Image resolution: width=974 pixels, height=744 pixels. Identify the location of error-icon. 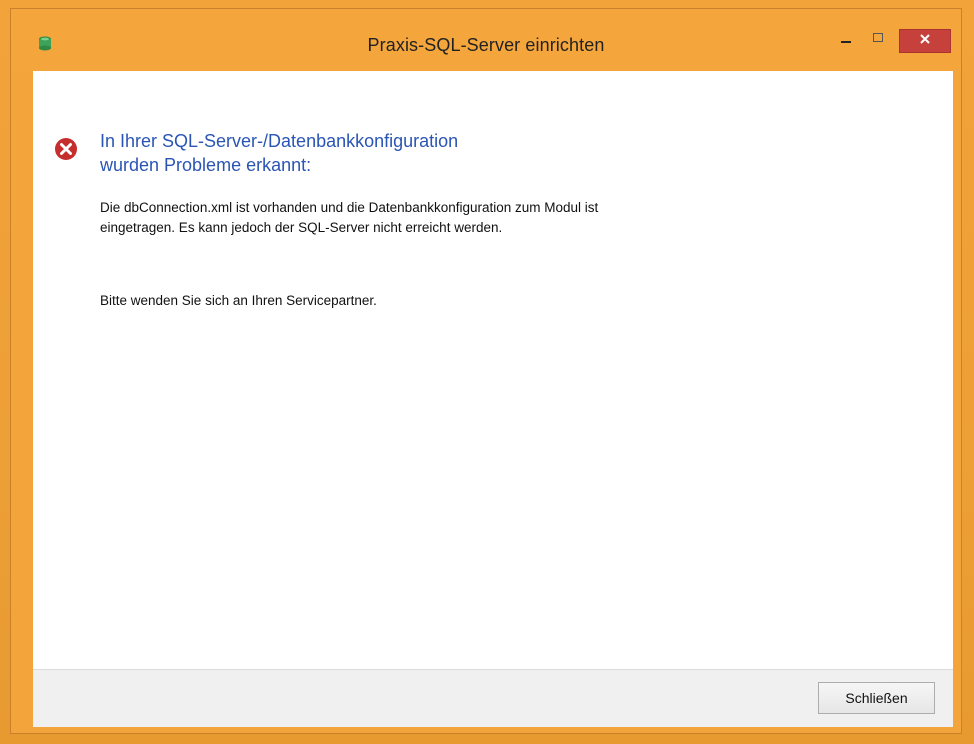
(66, 149).